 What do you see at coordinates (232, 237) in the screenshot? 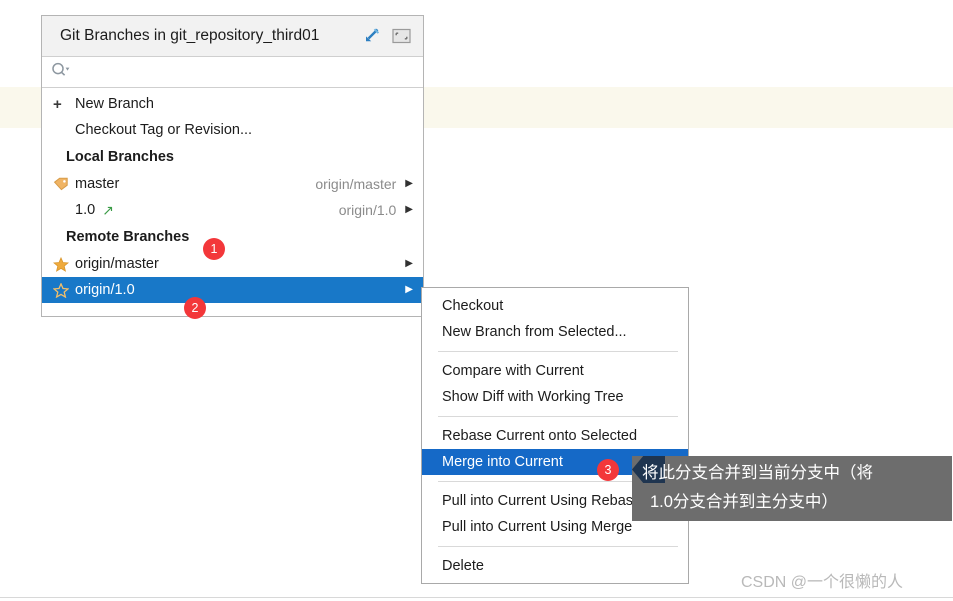
I see `section-header-remote-branches: Remote Branches` at bounding box center [232, 237].